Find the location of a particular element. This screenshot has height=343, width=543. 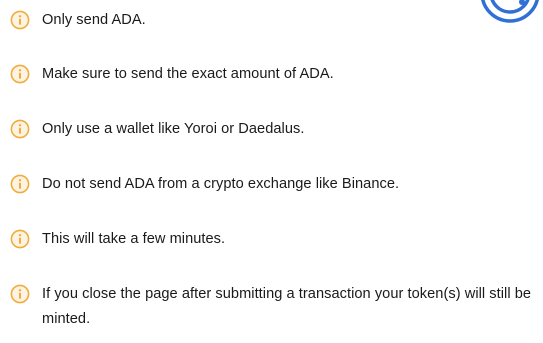

notice-text: This will take a few minutes. is located at coordinates (134, 239).